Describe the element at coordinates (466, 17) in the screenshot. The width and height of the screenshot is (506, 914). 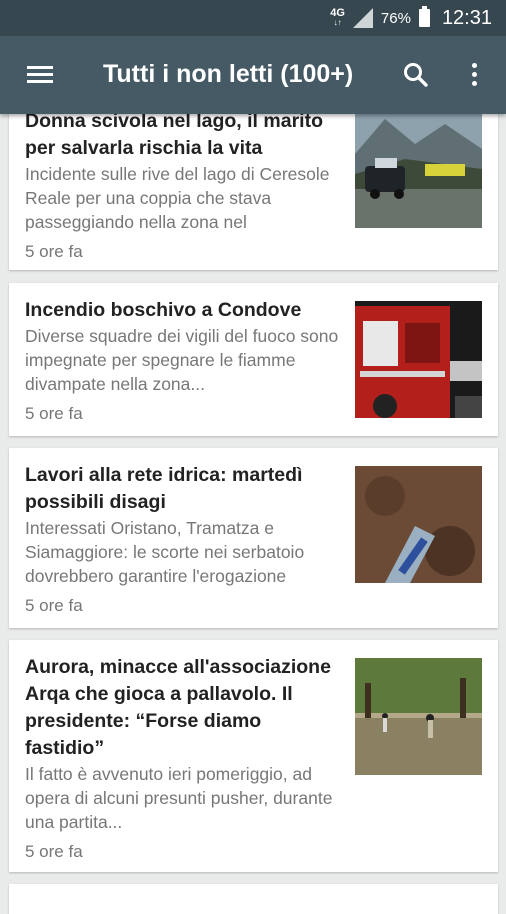
I see `clock: 12:31` at that location.